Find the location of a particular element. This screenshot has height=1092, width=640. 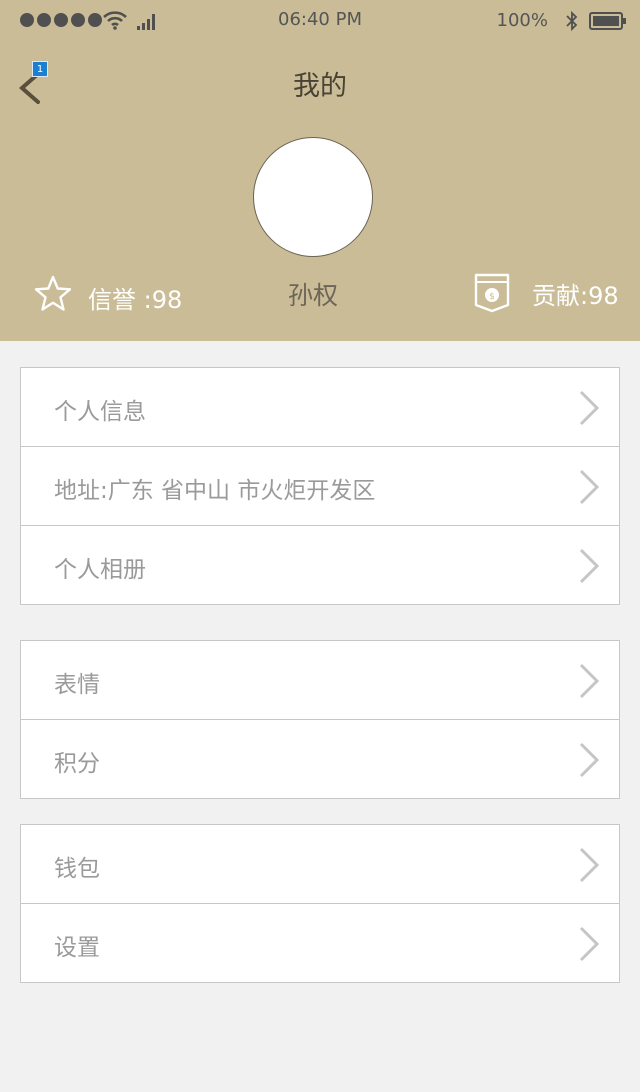

status-bar: 06:40 PM 100% is located at coordinates (320, 20).